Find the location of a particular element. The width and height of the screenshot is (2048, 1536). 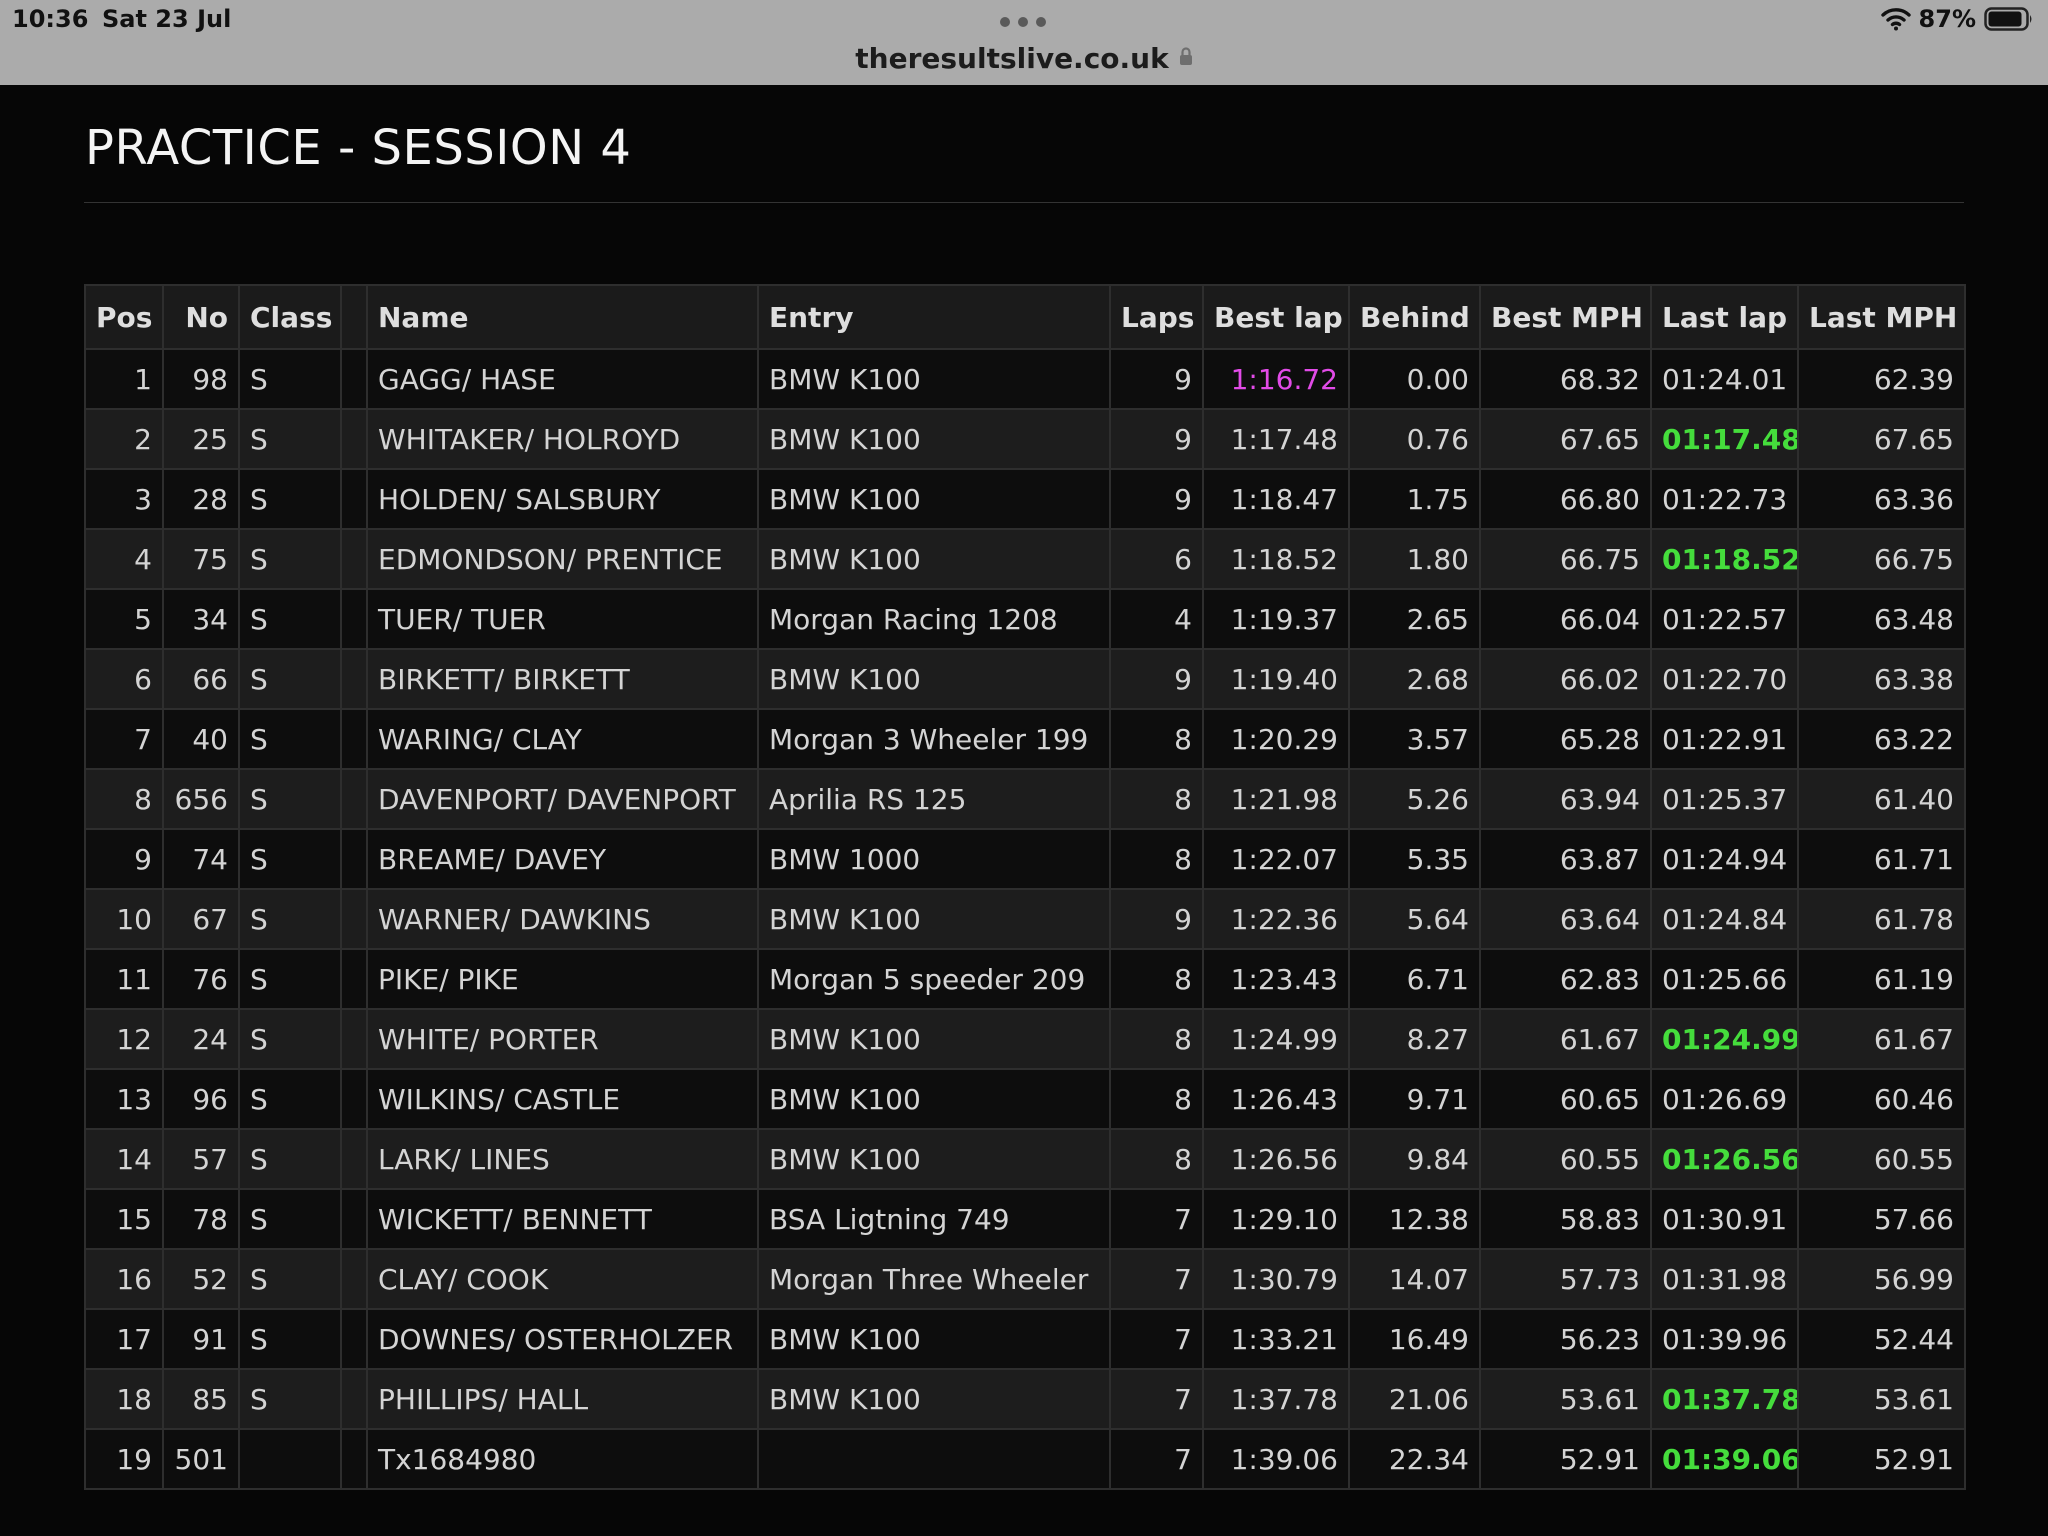

cell-no: 28 is located at coordinates (201, 499).